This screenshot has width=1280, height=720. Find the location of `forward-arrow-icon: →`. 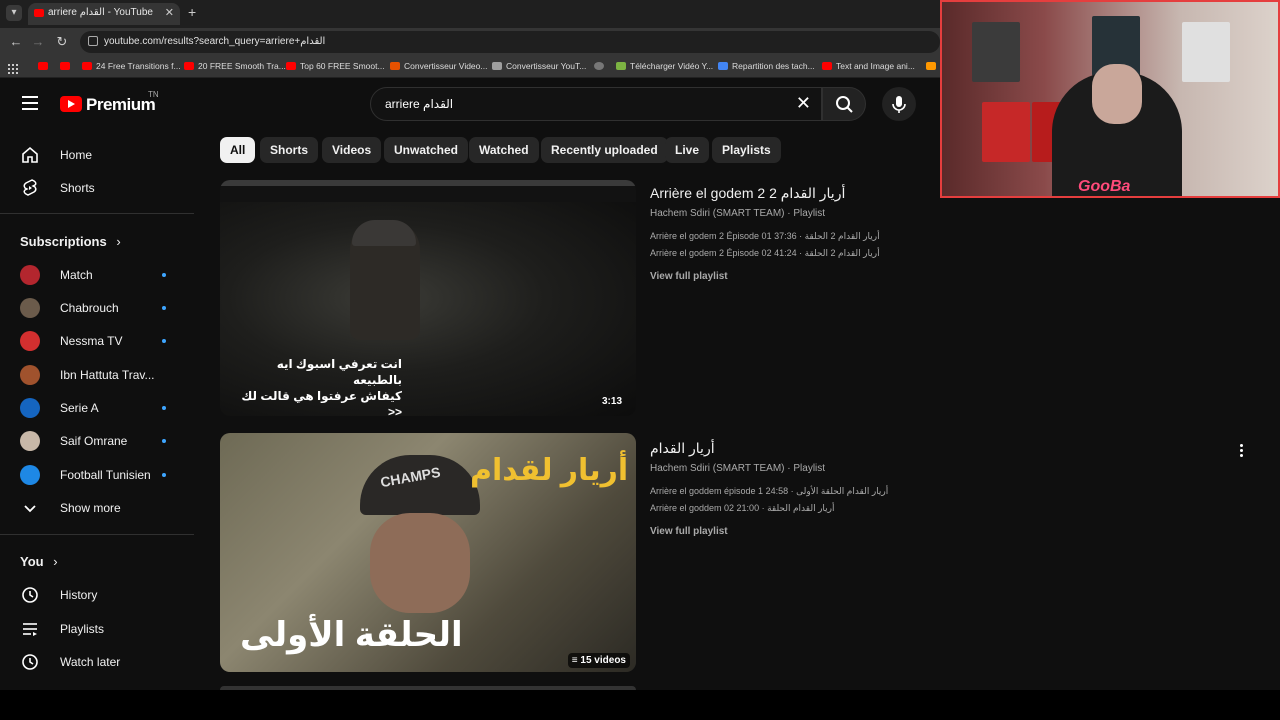

forward-arrow-icon: → is located at coordinates (38, 41).